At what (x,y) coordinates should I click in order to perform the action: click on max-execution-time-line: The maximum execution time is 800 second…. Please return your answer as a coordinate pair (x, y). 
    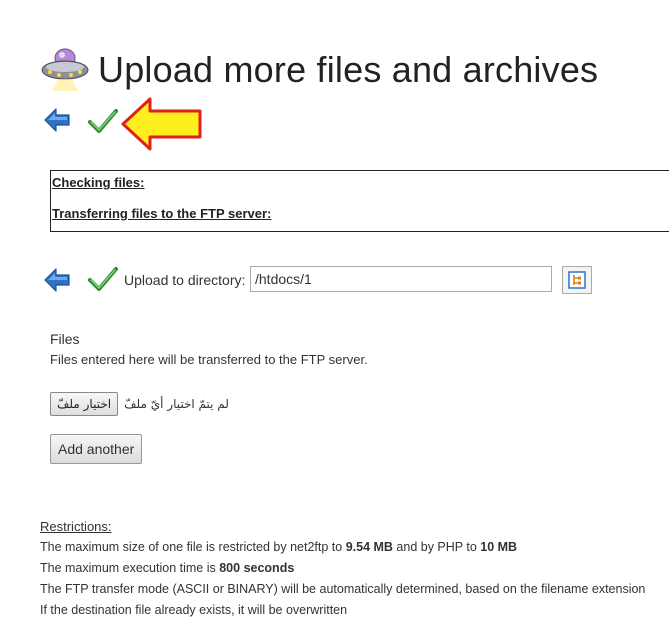
    Looking at the image, I should click on (342, 568).